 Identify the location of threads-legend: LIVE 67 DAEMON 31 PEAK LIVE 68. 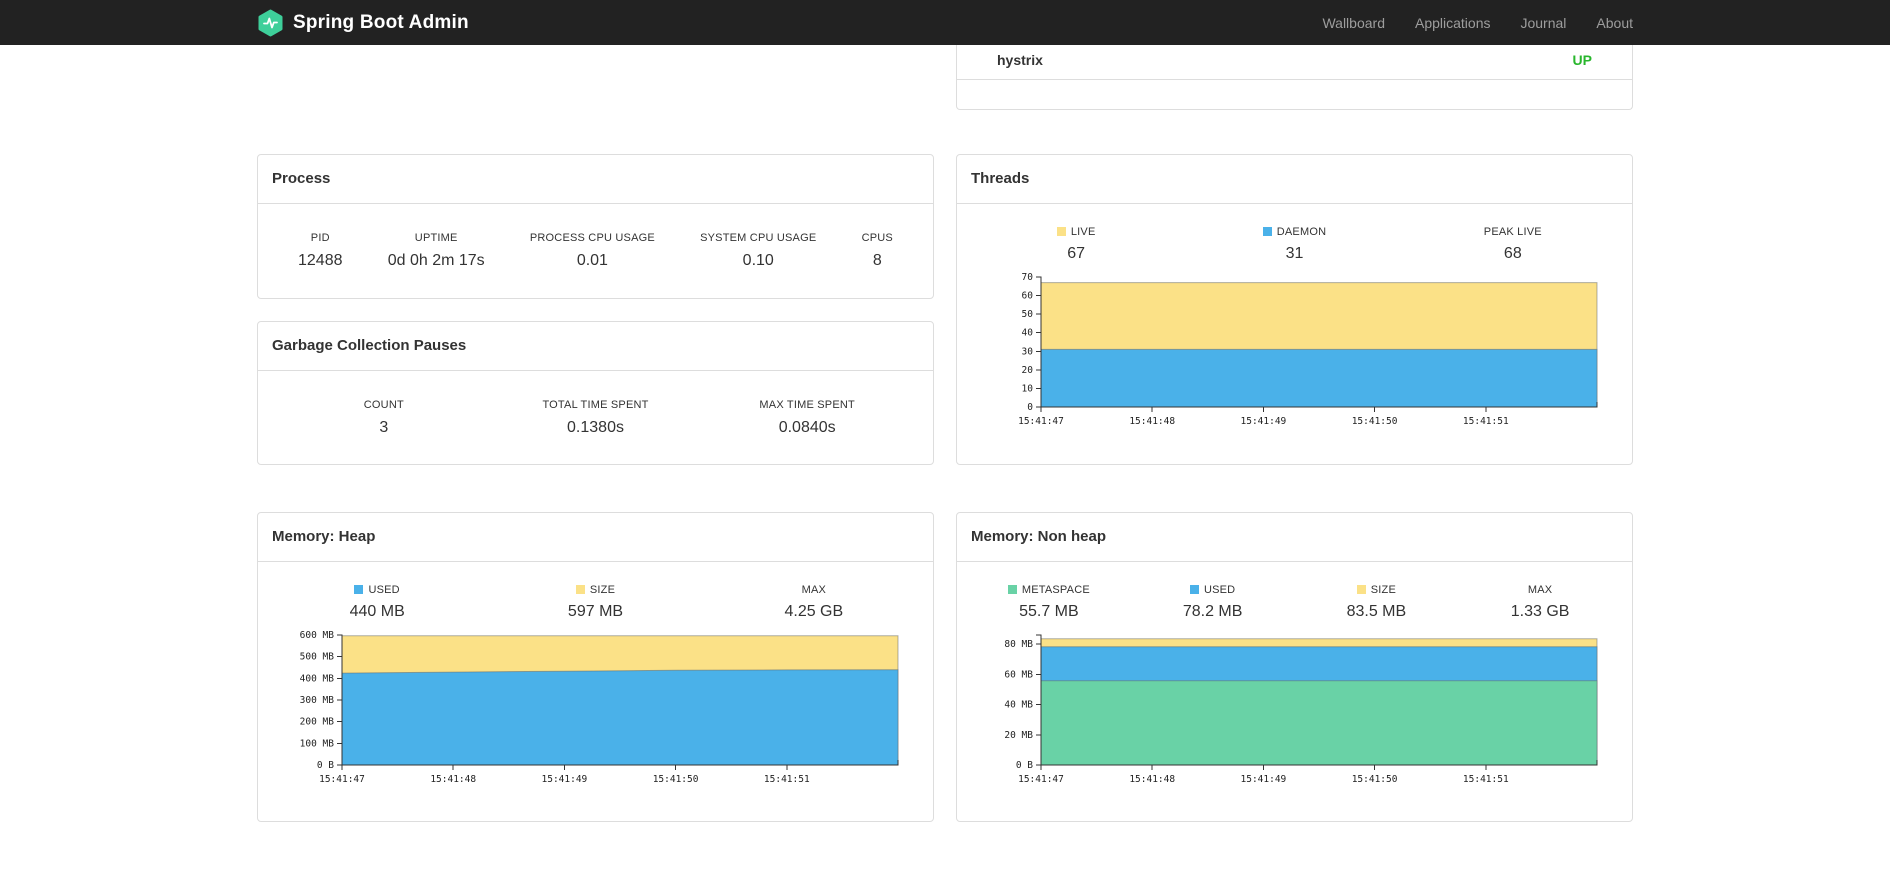
(1294, 233).